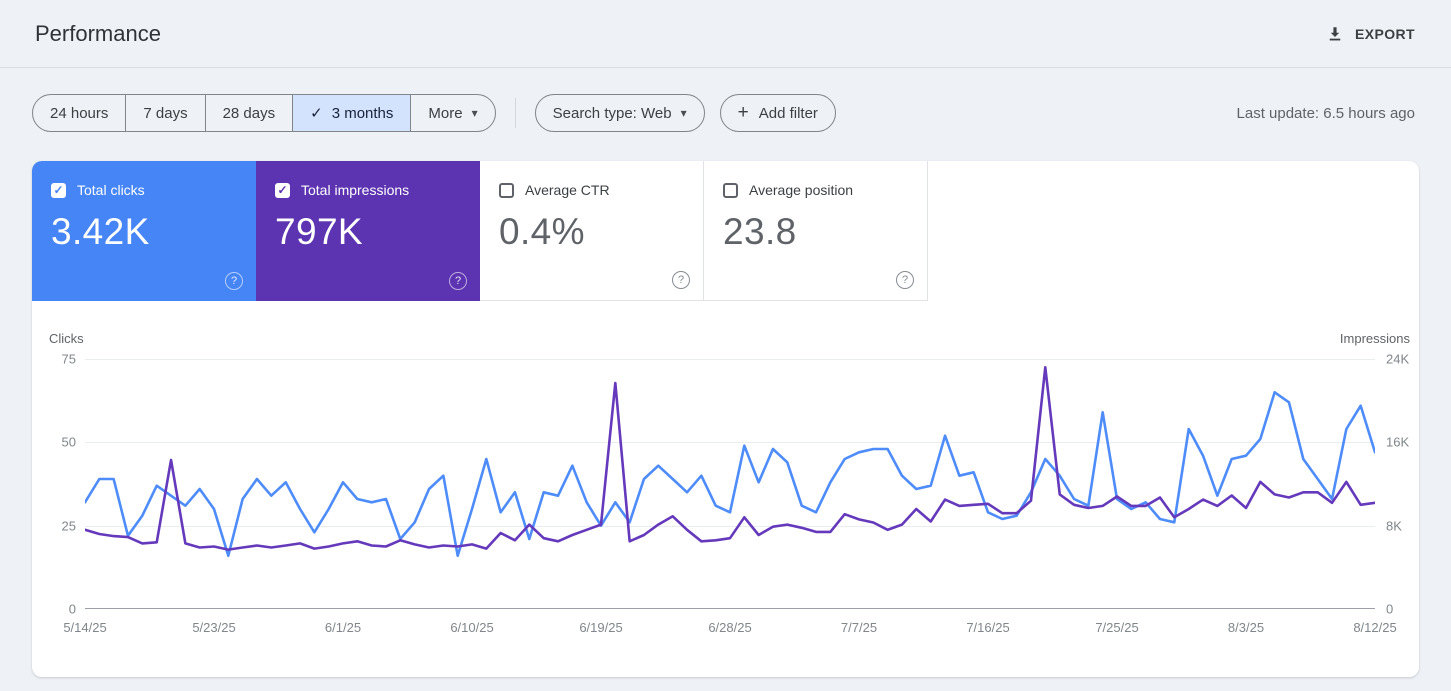  What do you see at coordinates (859, 627) in the screenshot?
I see `x-tick-label: 7/7/25` at bounding box center [859, 627].